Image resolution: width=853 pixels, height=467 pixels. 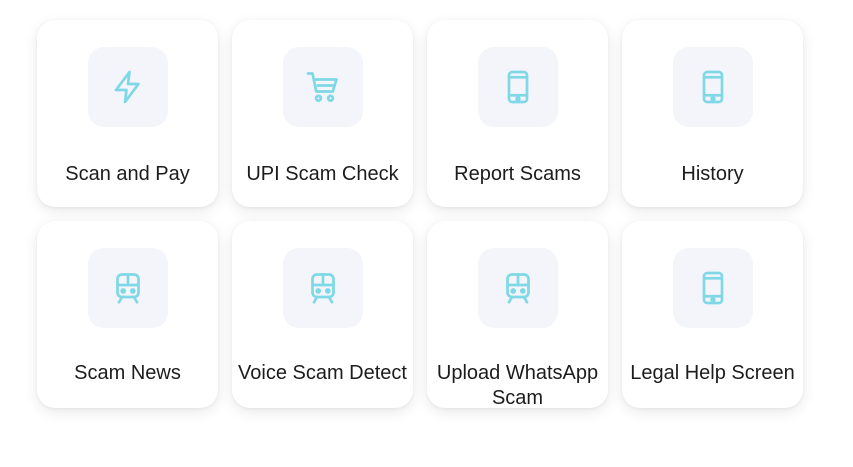 I want to click on card-label: Legal Help Screen, so click(x=712, y=373).